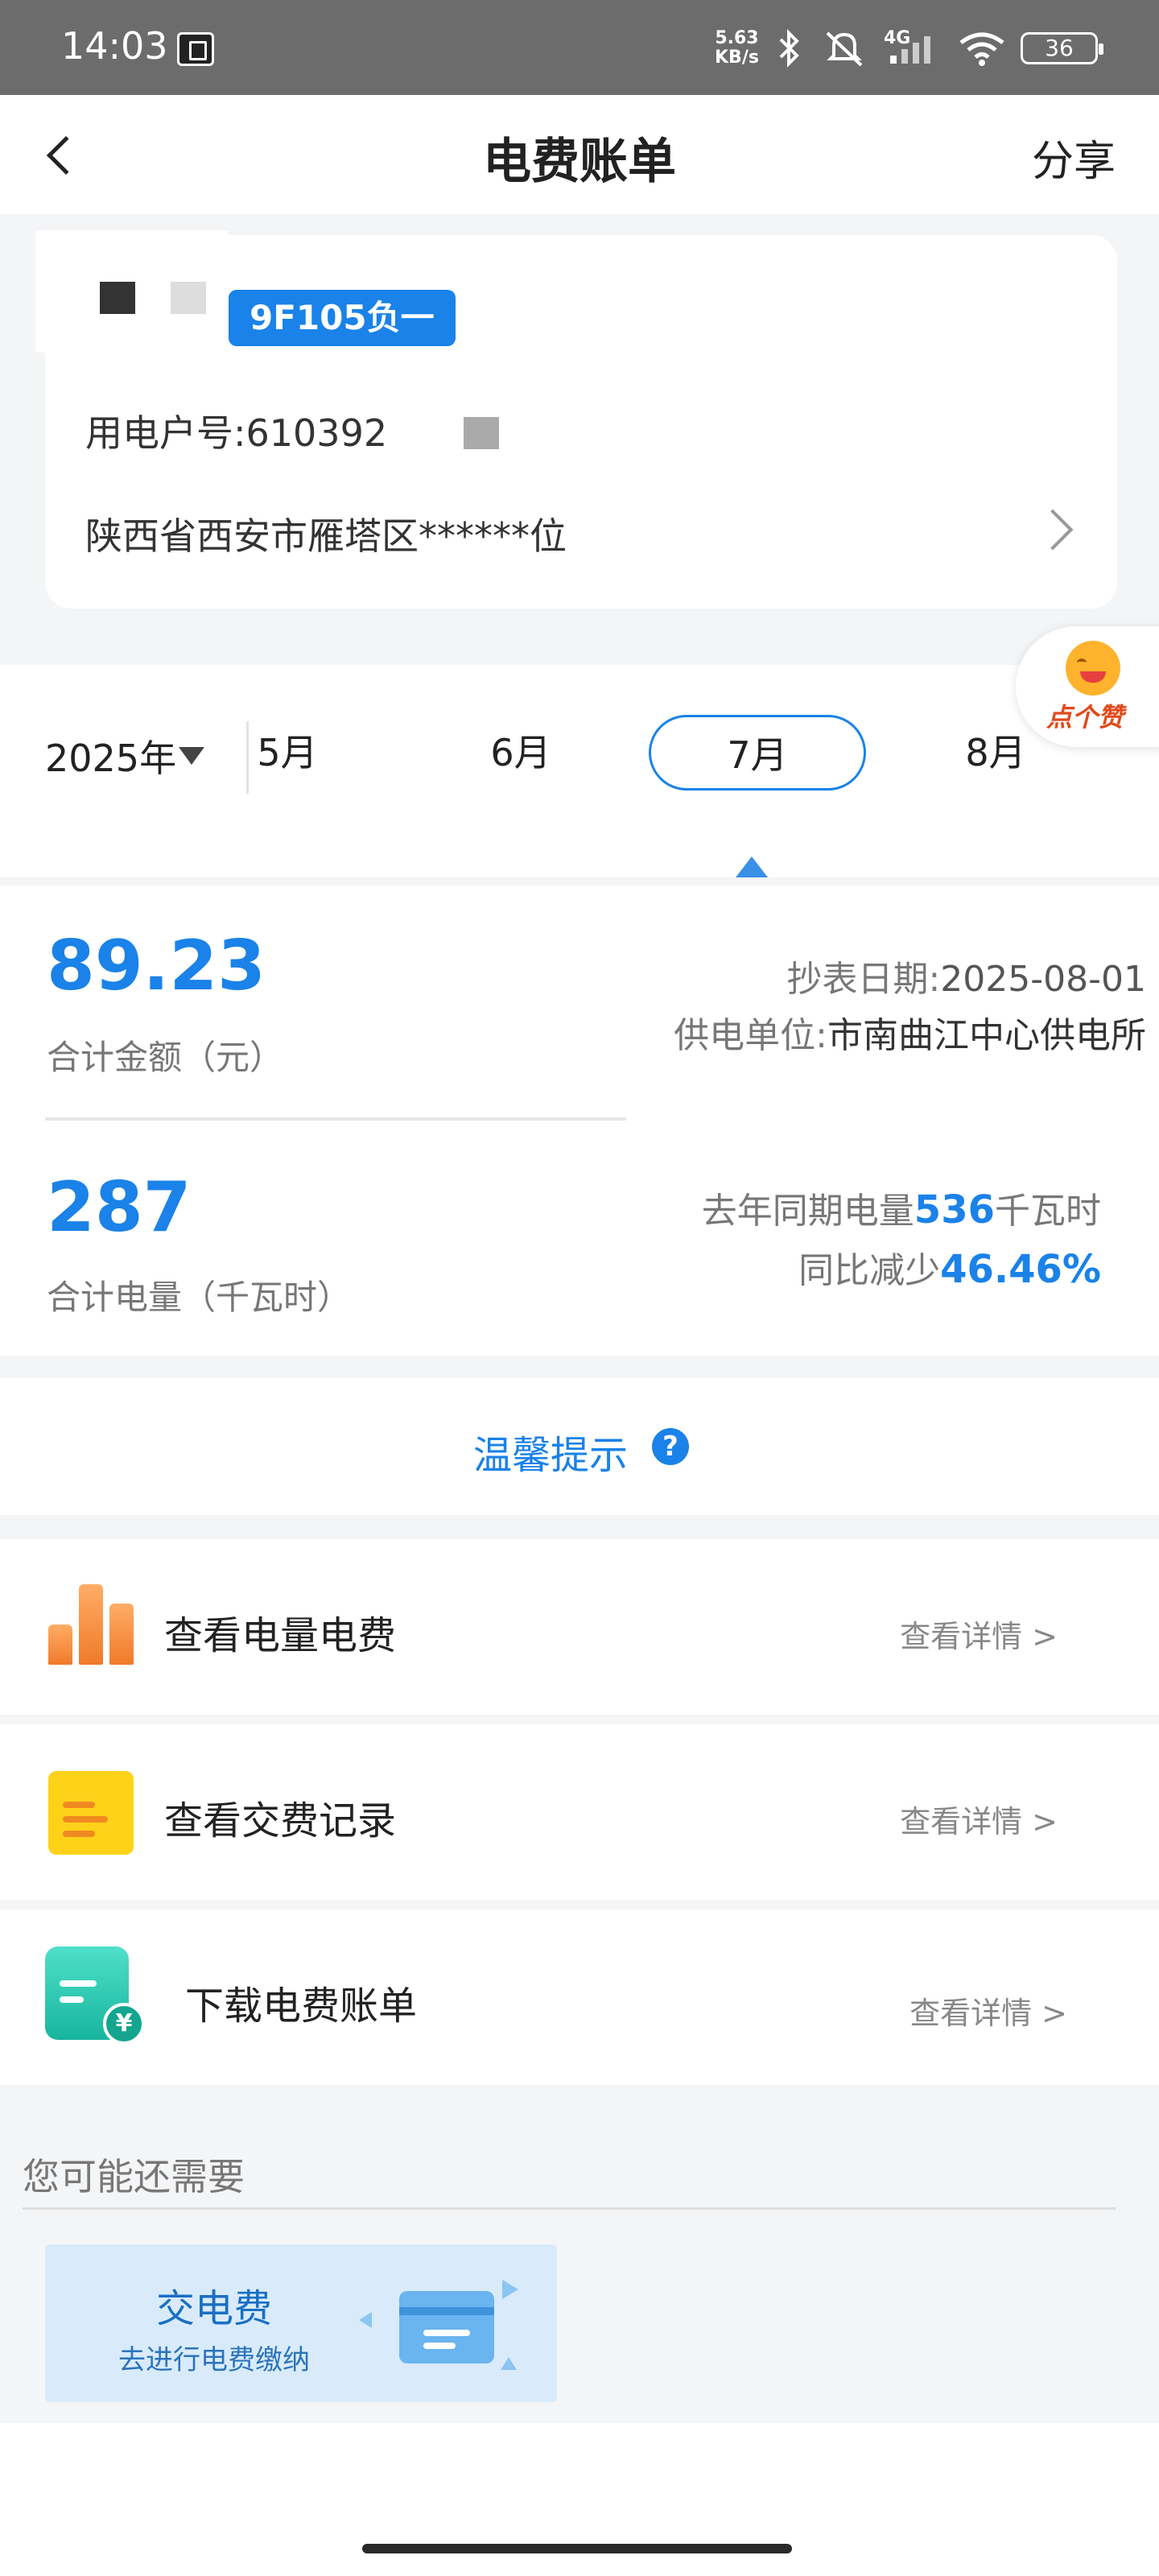 This screenshot has width=1159, height=2576. I want to click on app-header: 电费账单 分享, so click(579, 154).